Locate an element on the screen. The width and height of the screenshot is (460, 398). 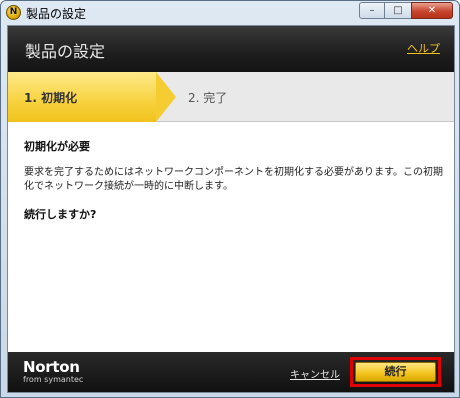
page-title: 製品の設定 is located at coordinates (65, 51).